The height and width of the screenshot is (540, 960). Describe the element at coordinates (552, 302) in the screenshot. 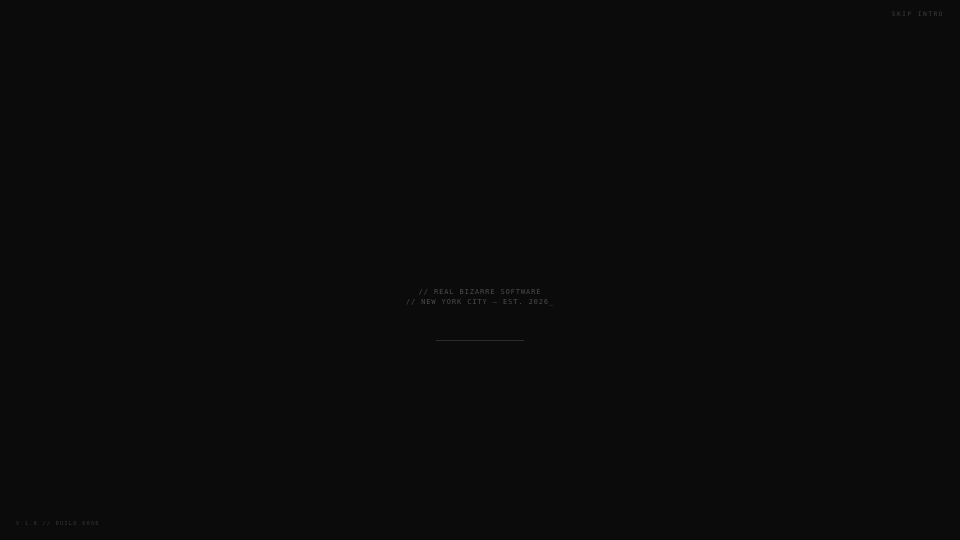

I see `typing-cursor: _` at that location.